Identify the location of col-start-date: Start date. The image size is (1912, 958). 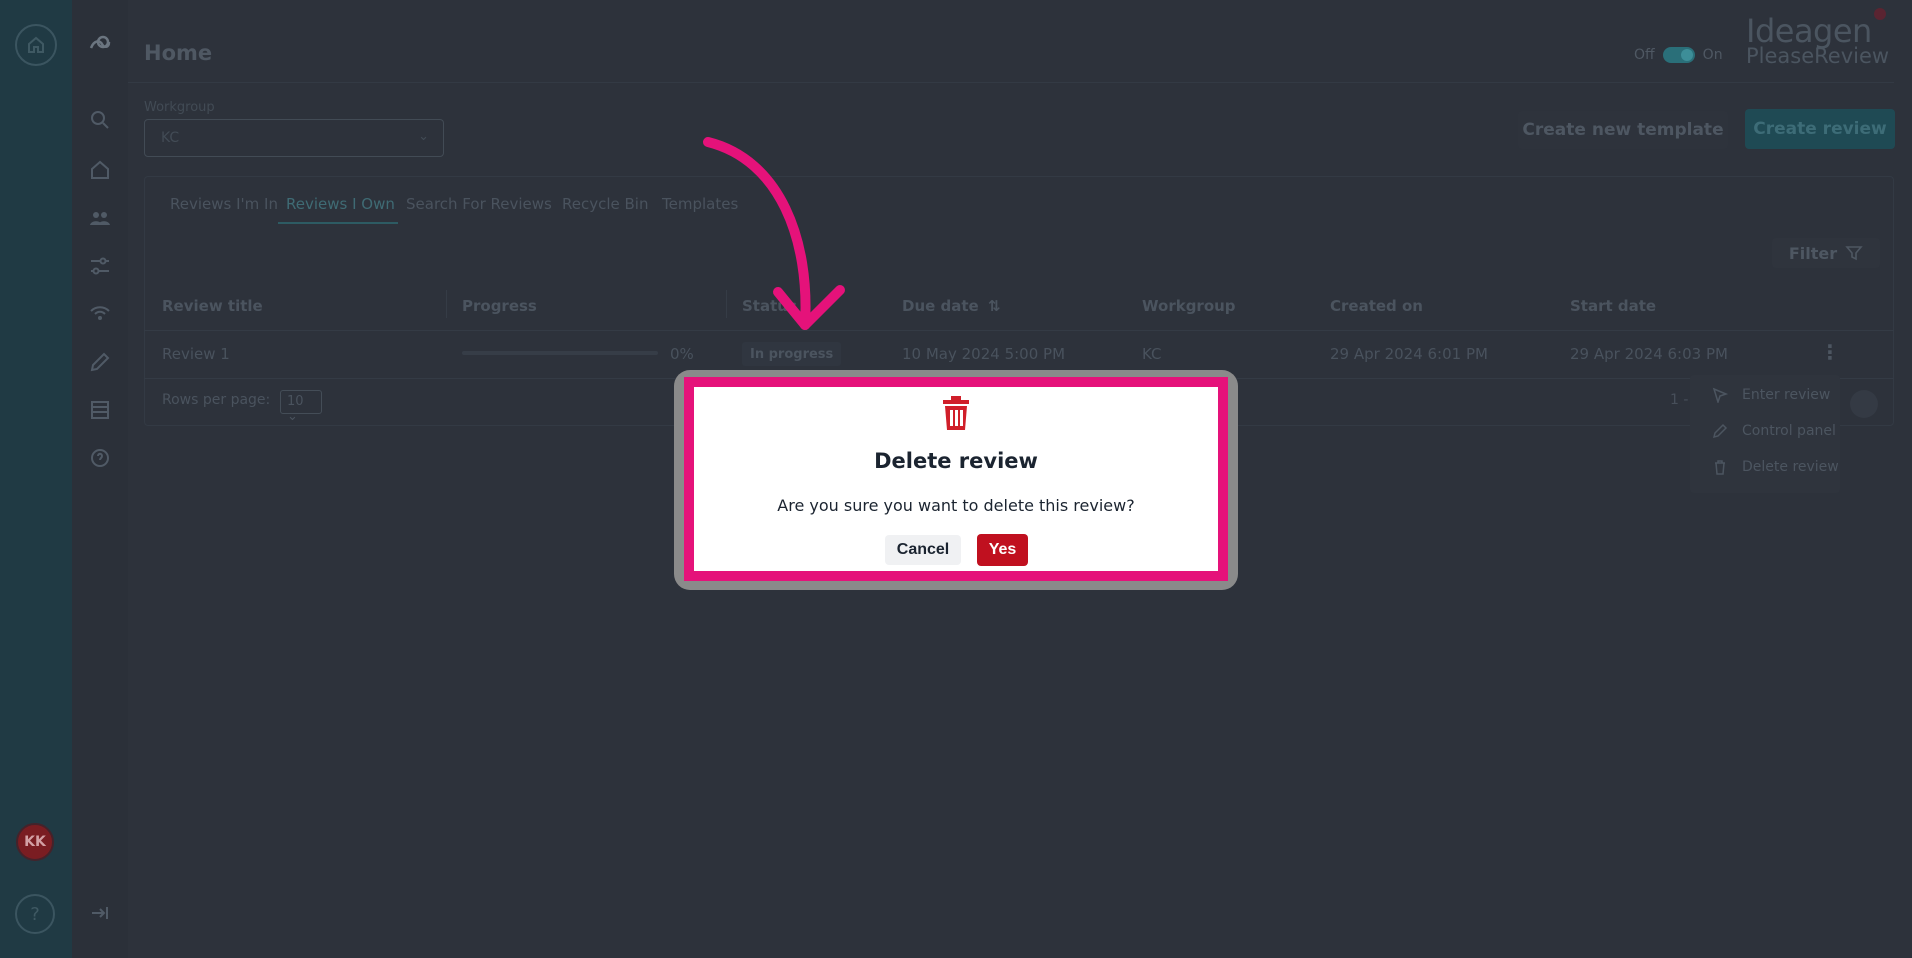
(1613, 306).